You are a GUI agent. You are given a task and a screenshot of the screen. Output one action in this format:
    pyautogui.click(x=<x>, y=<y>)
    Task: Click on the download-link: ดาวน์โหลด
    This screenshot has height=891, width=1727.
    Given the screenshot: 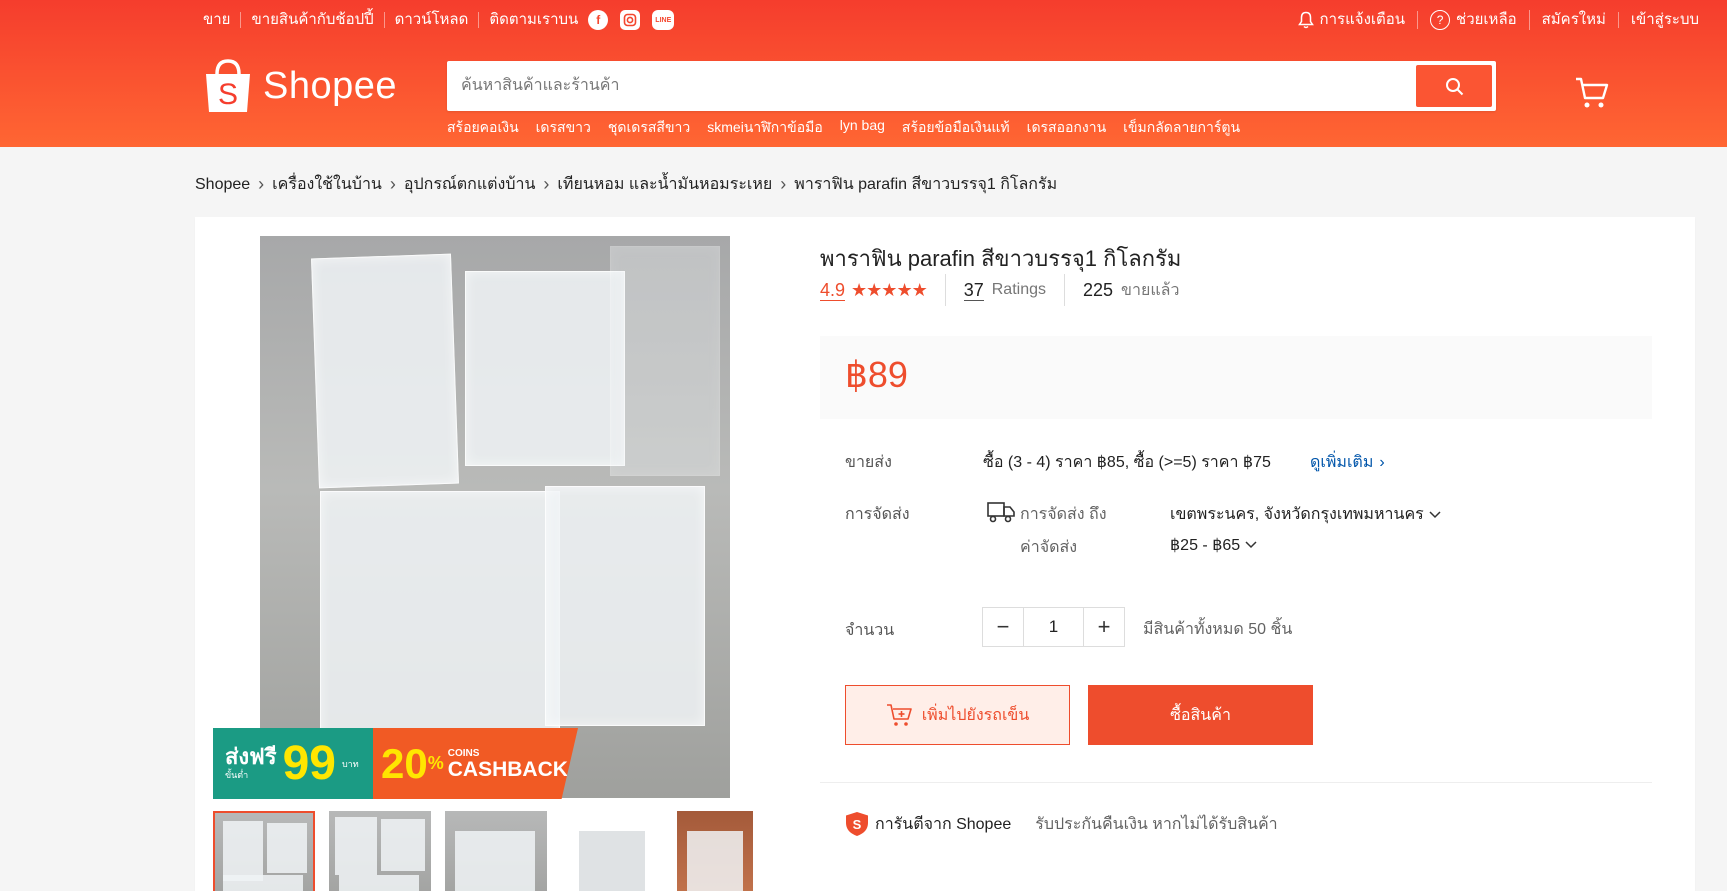 What is the action you would take?
    pyautogui.click(x=432, y=20)
    